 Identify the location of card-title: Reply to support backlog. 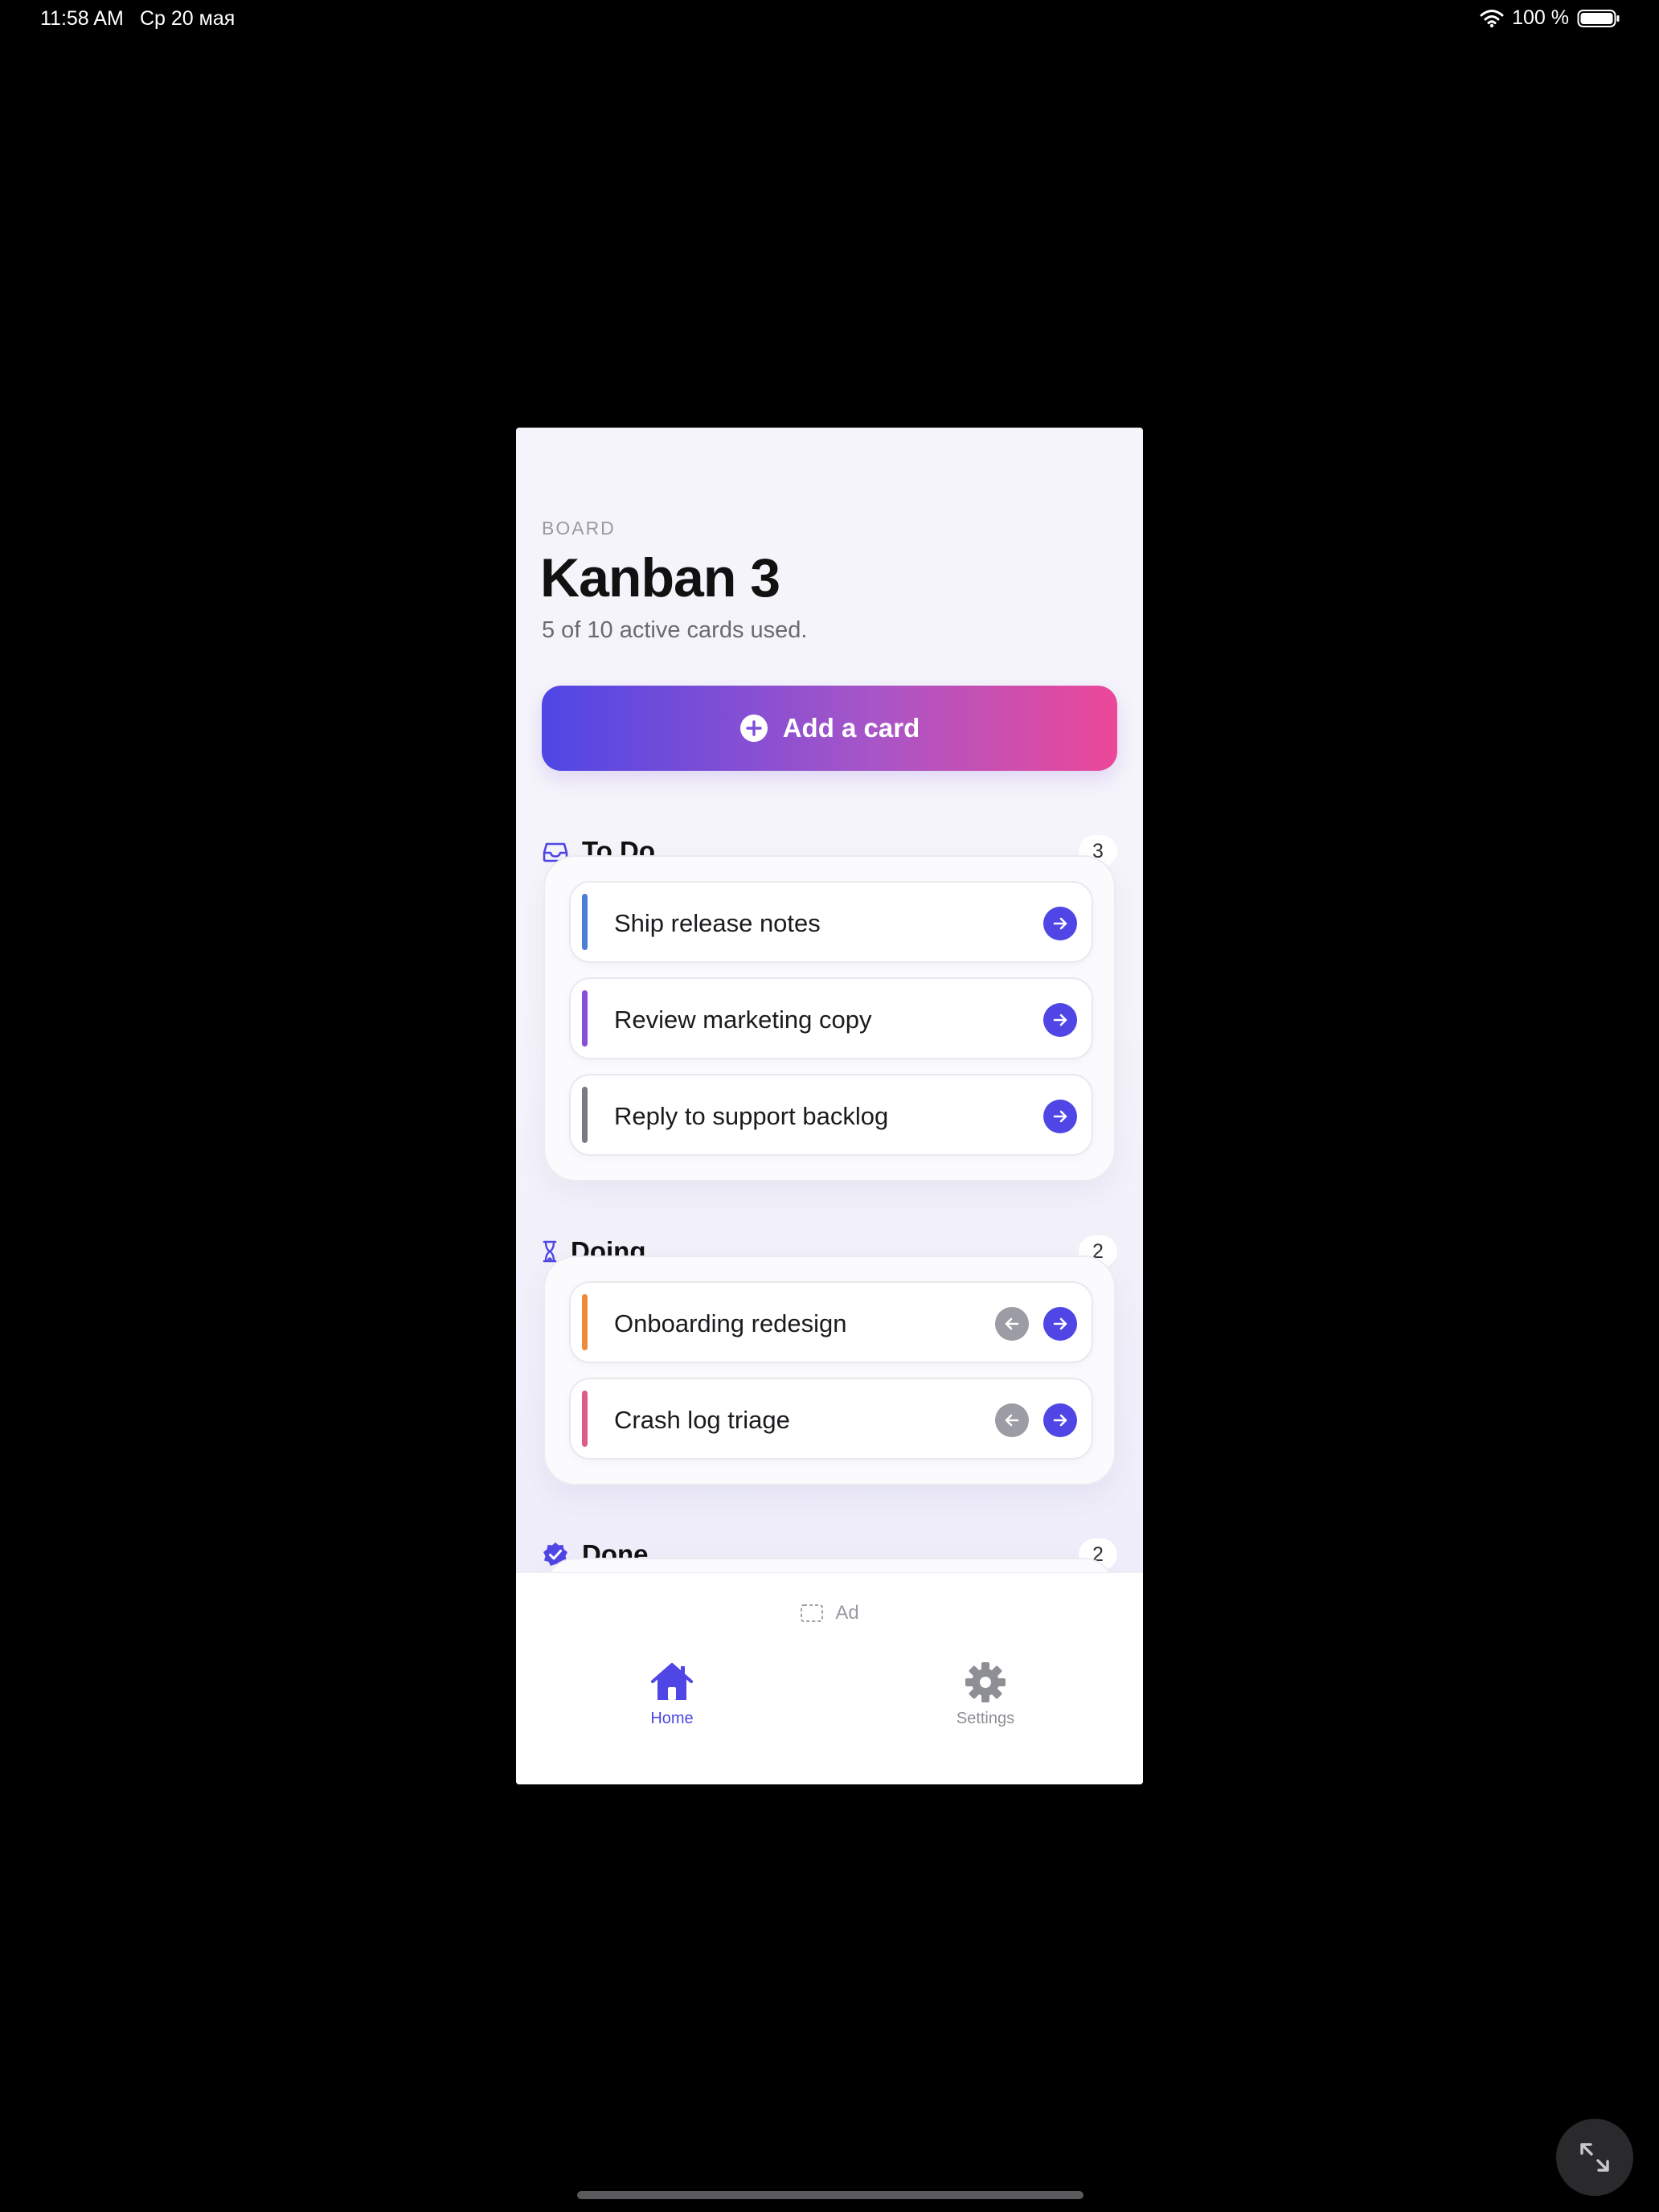
(751, 1116).